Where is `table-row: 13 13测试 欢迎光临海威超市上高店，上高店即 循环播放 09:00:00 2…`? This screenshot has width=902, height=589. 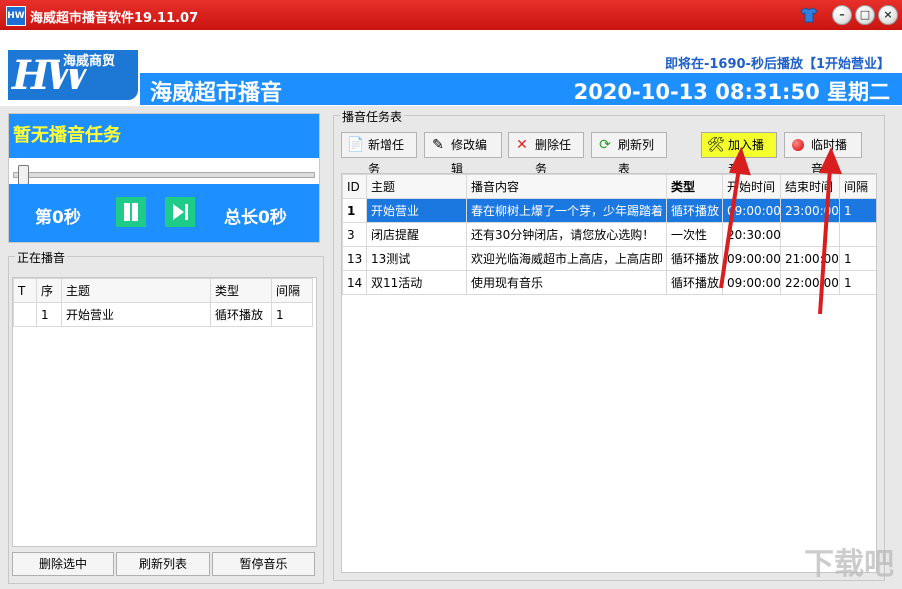
table-row: 13 13测试 欢迎光临海威超市上高店，上高店即 循环播放 09:00:00 2… is located at coordinates (609, 258).